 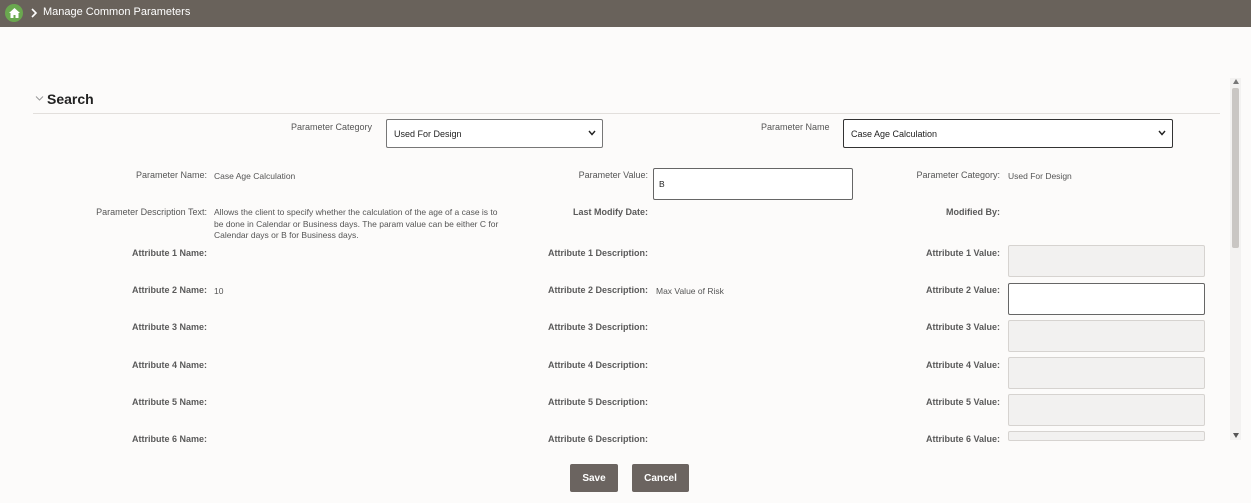 What do you see at coordinates (171, 175) in the screenshot?
I see `param-name-label: Parameter Name:` at bounding box center [171, 175].